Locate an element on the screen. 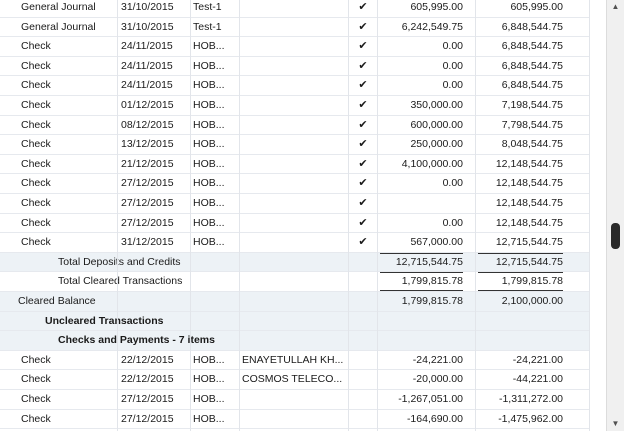 The width and height of the screenshot is (624, 431). cell-balance: -1,311,272.00 is located at coordinates (530, 399).